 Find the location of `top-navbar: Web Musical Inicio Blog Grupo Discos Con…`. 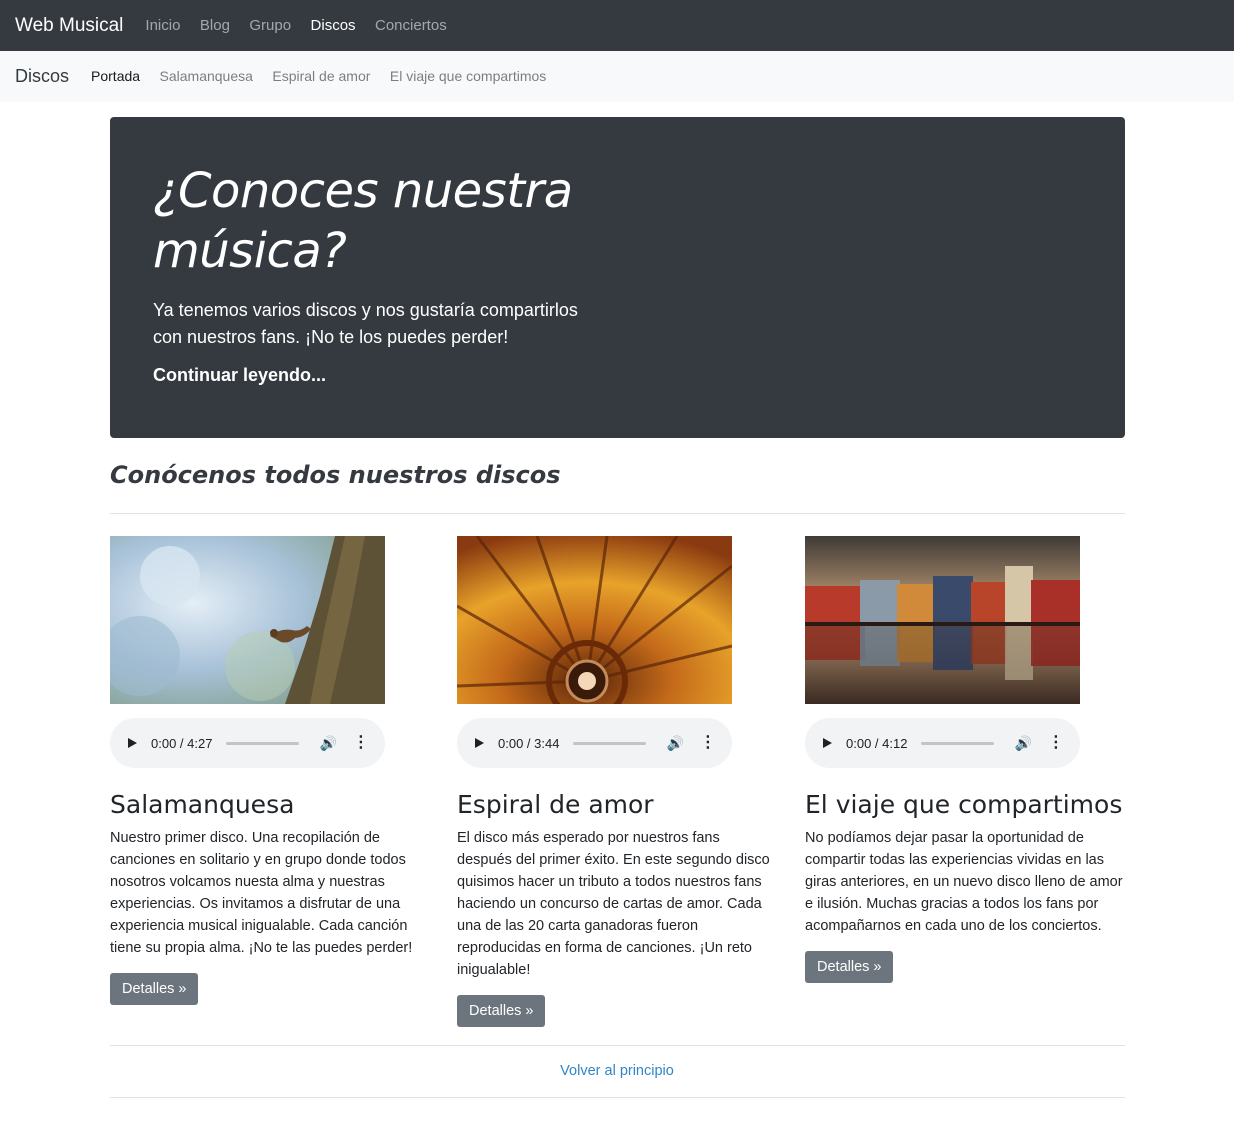

top-navbar: Web Musical Inicio Blog Grupo Discos Con… is located at coordinates (617, 25).